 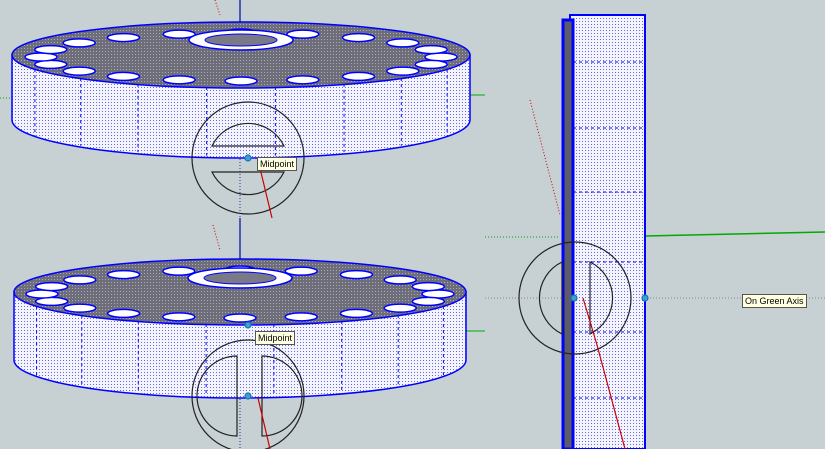 I want to click on disc-model-side-view, so click(x=603, y=231).